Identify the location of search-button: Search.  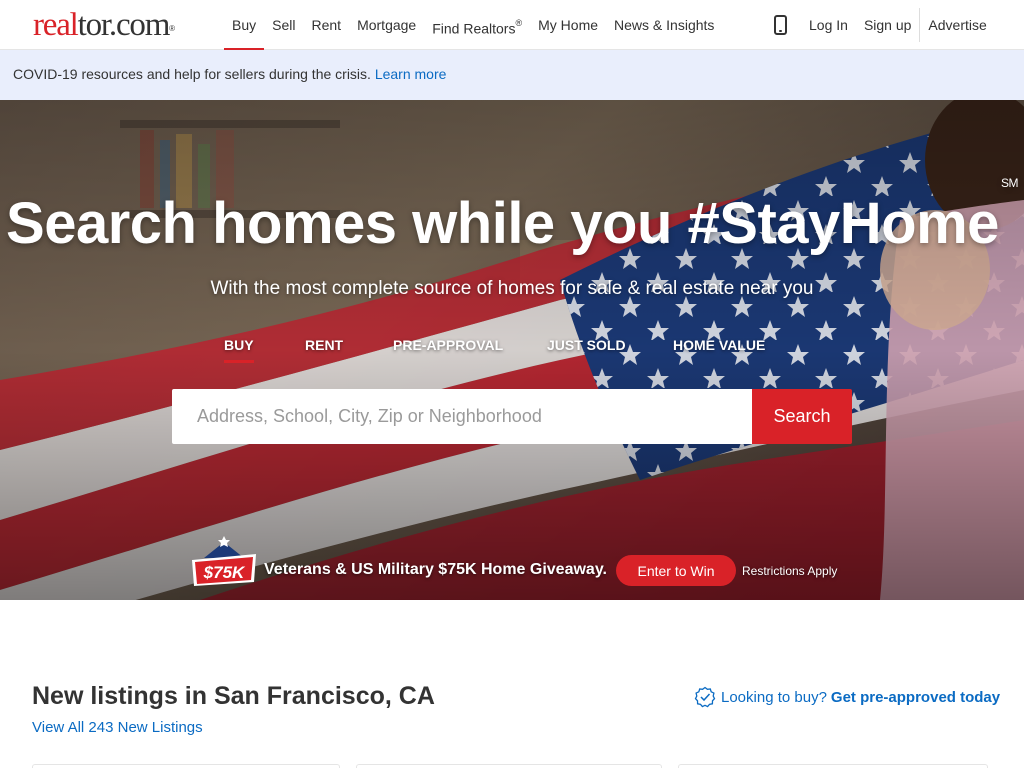
(802, 416).